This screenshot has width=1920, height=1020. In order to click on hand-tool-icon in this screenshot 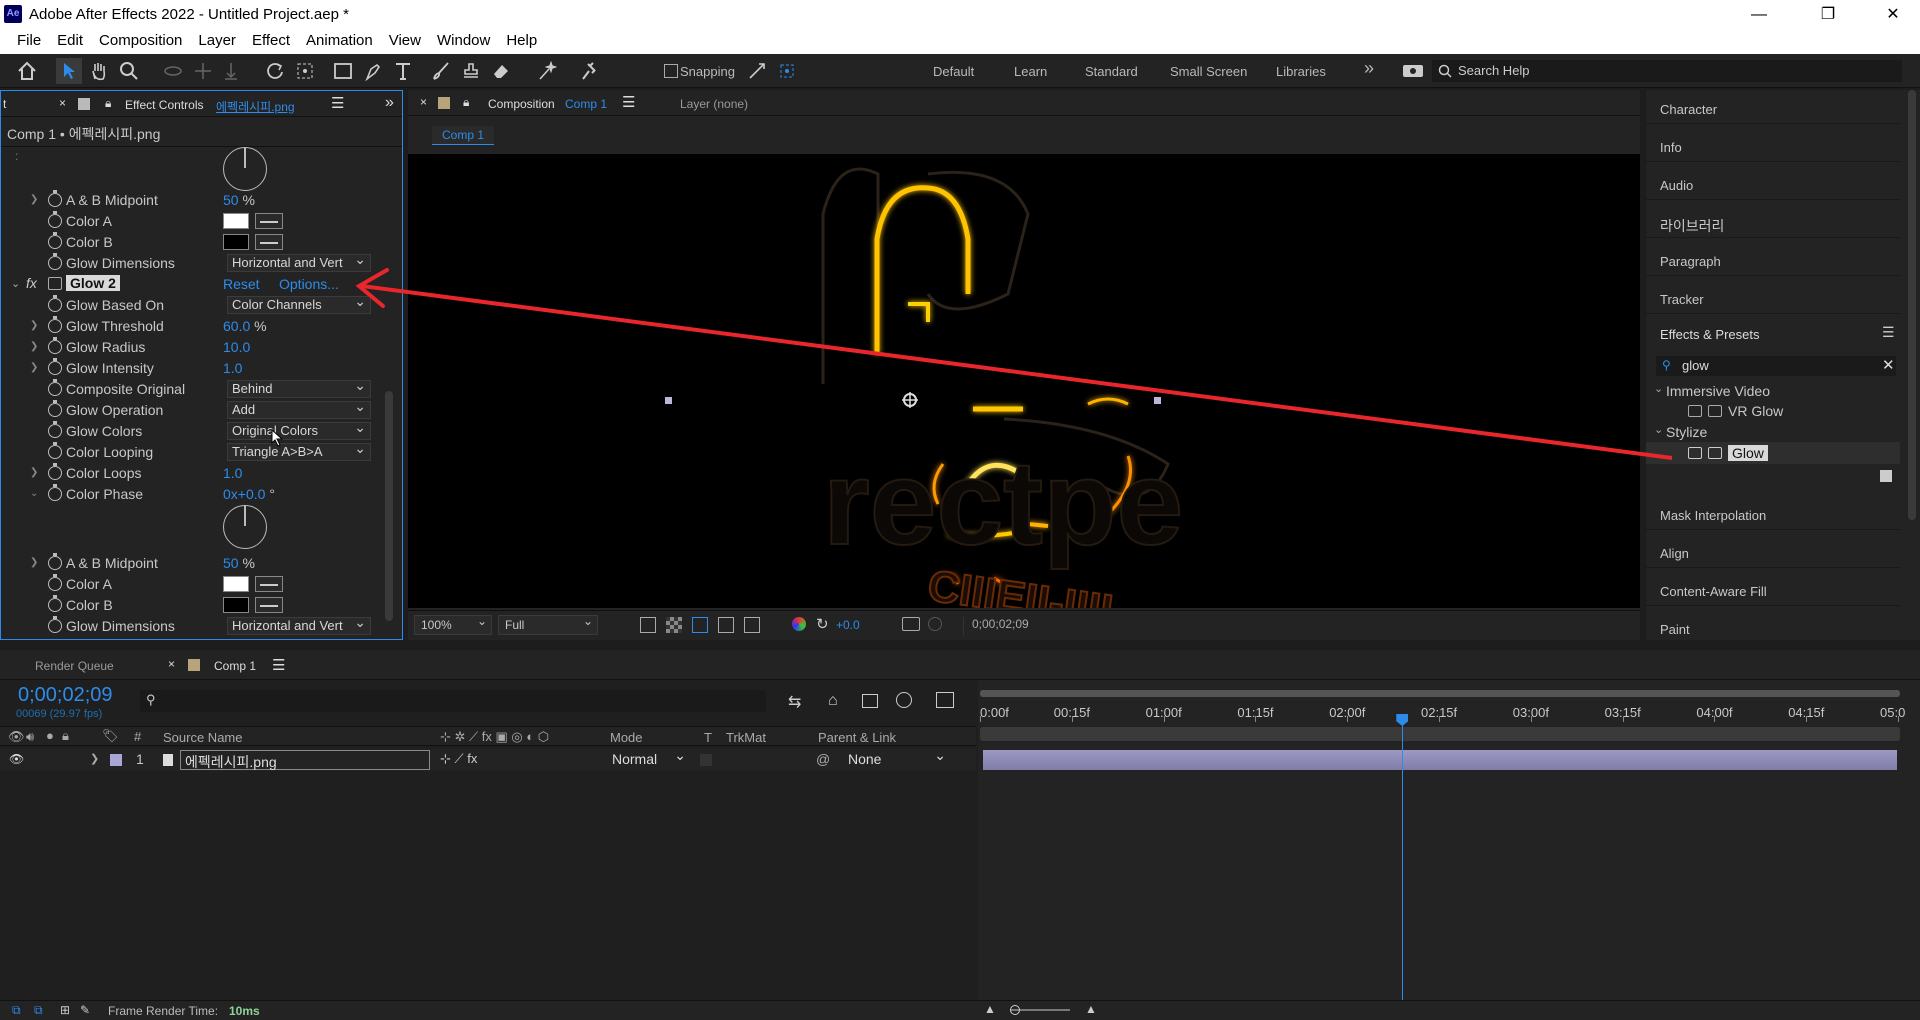, I will do `click(99, 71)`.